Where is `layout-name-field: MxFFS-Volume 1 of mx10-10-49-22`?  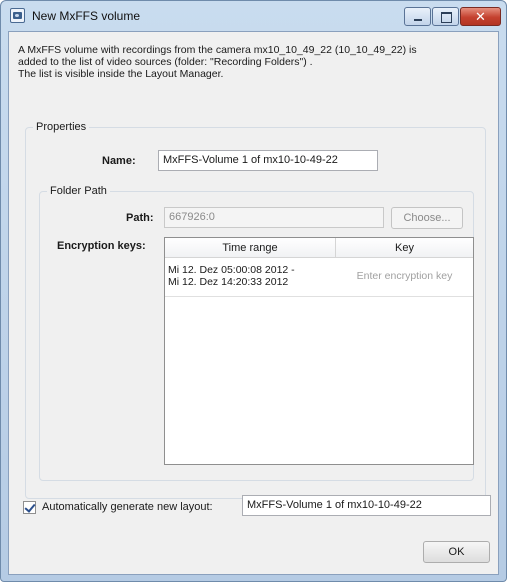
layout-name-field: MxFFS-Volume 1 of mx10-10-49-22 is located at coordinates (366, 505).